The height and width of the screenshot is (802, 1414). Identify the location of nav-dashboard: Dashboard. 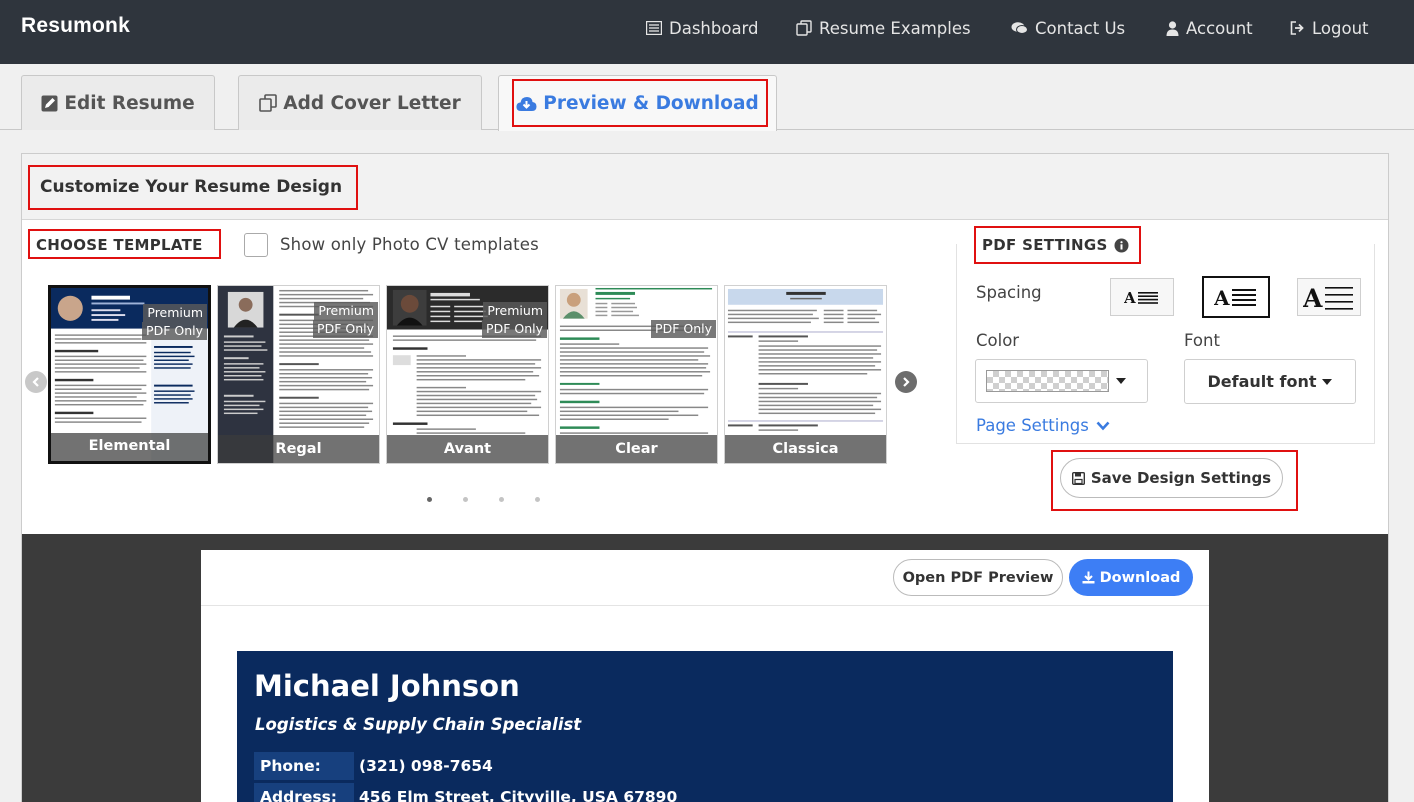
(702, 28).